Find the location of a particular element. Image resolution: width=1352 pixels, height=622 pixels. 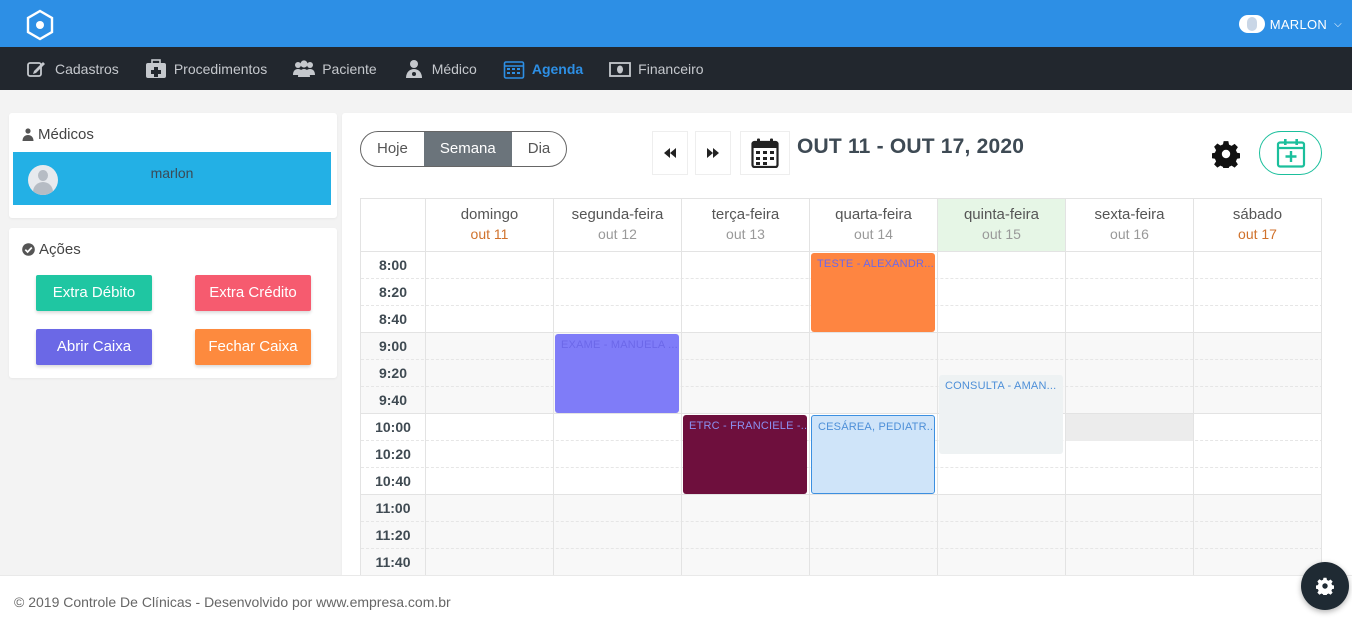

time-label: 9:00 is located at coordinates (393, 346).